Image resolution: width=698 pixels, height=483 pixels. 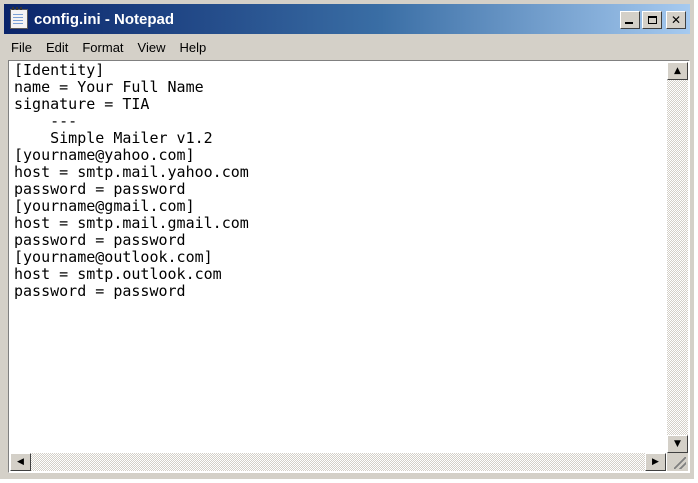 I want to click on scroll-right-button: ▶, so click(x=655, y=462).